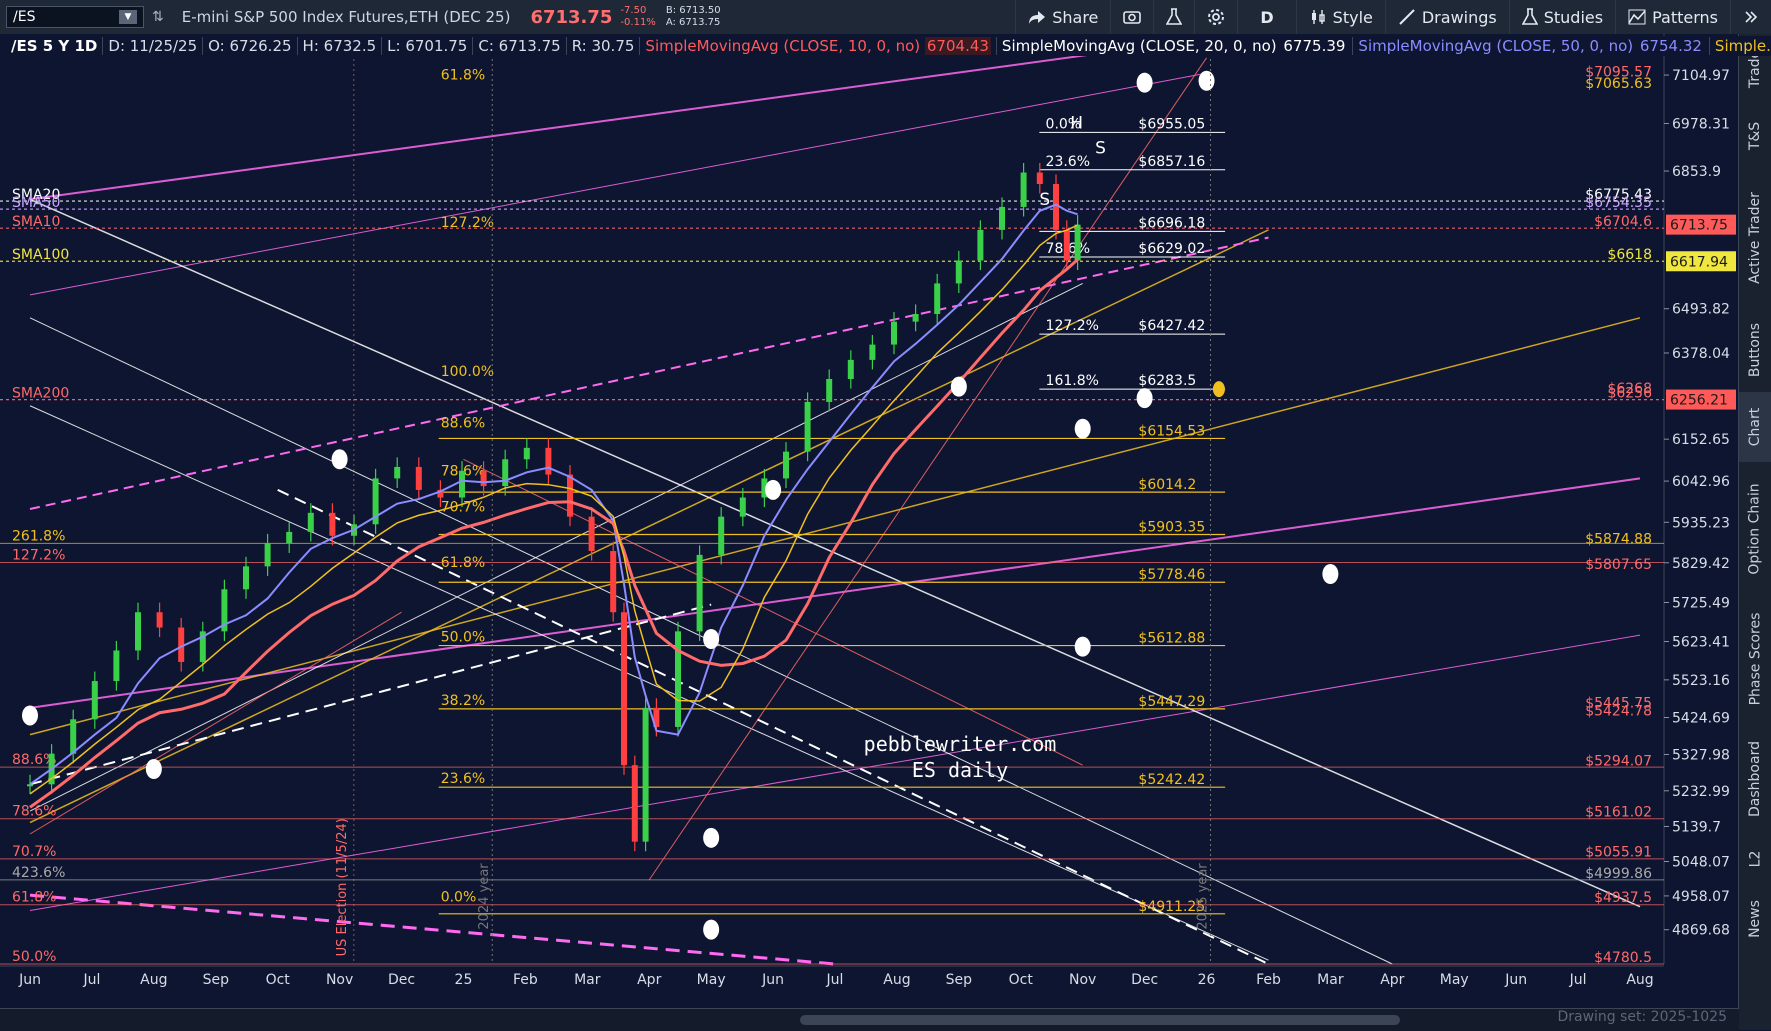 The height and width of the screenshot is (1031, 1771). Describe the element at coordinates (1755, 136) in the screenshot. I see `sidebar-item-ts: T&S` at that location.